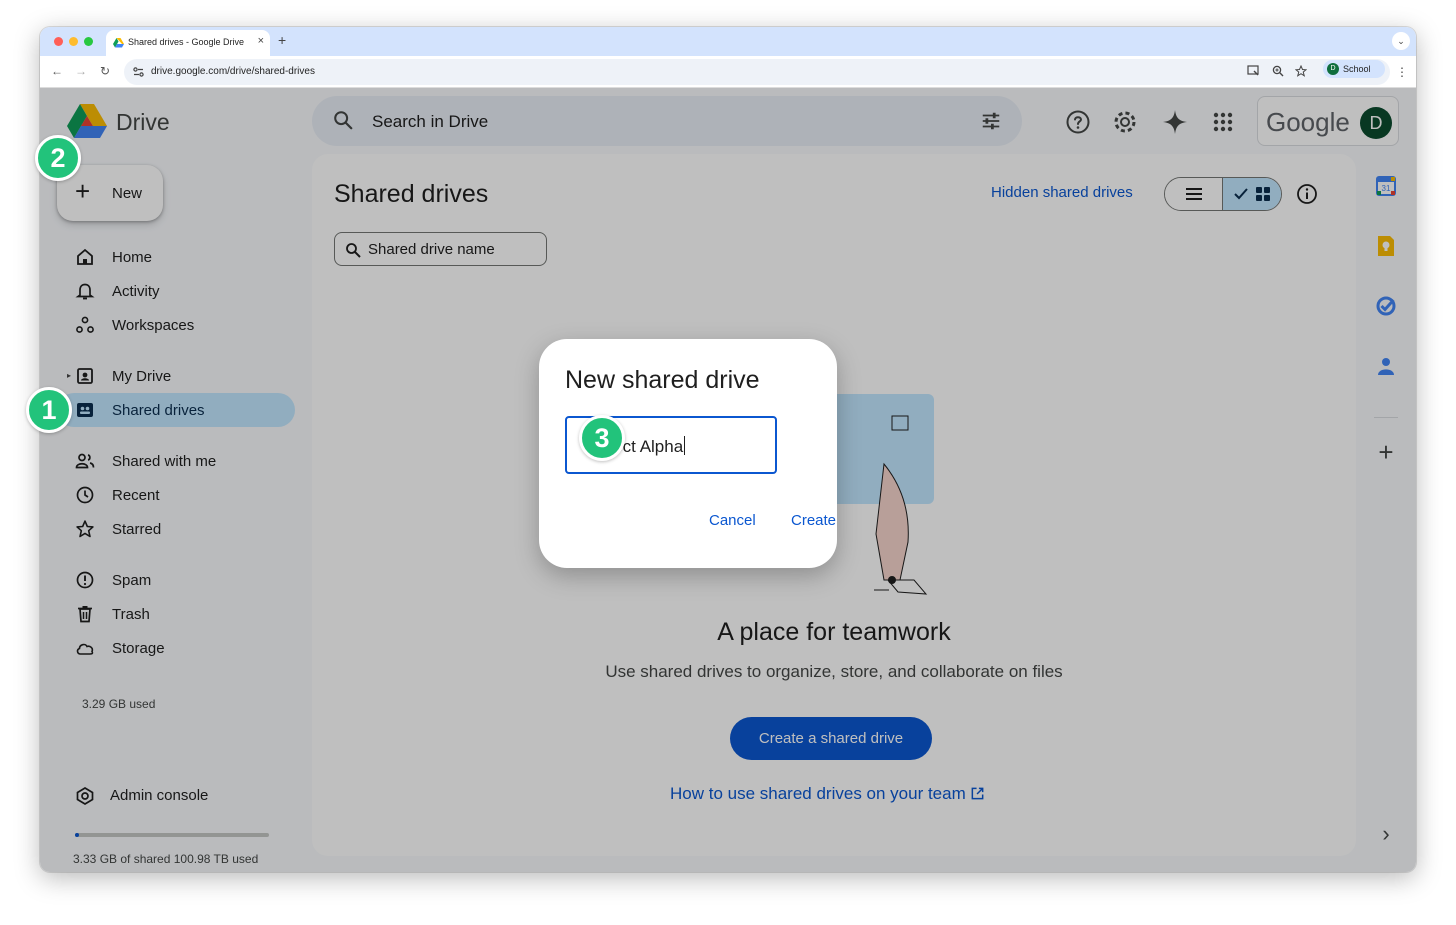 This screenshot has width=1456, height=925. Describe the element at coordinates (49, 410) in the screenshot. I see `step-marker-1: 1` at that location.